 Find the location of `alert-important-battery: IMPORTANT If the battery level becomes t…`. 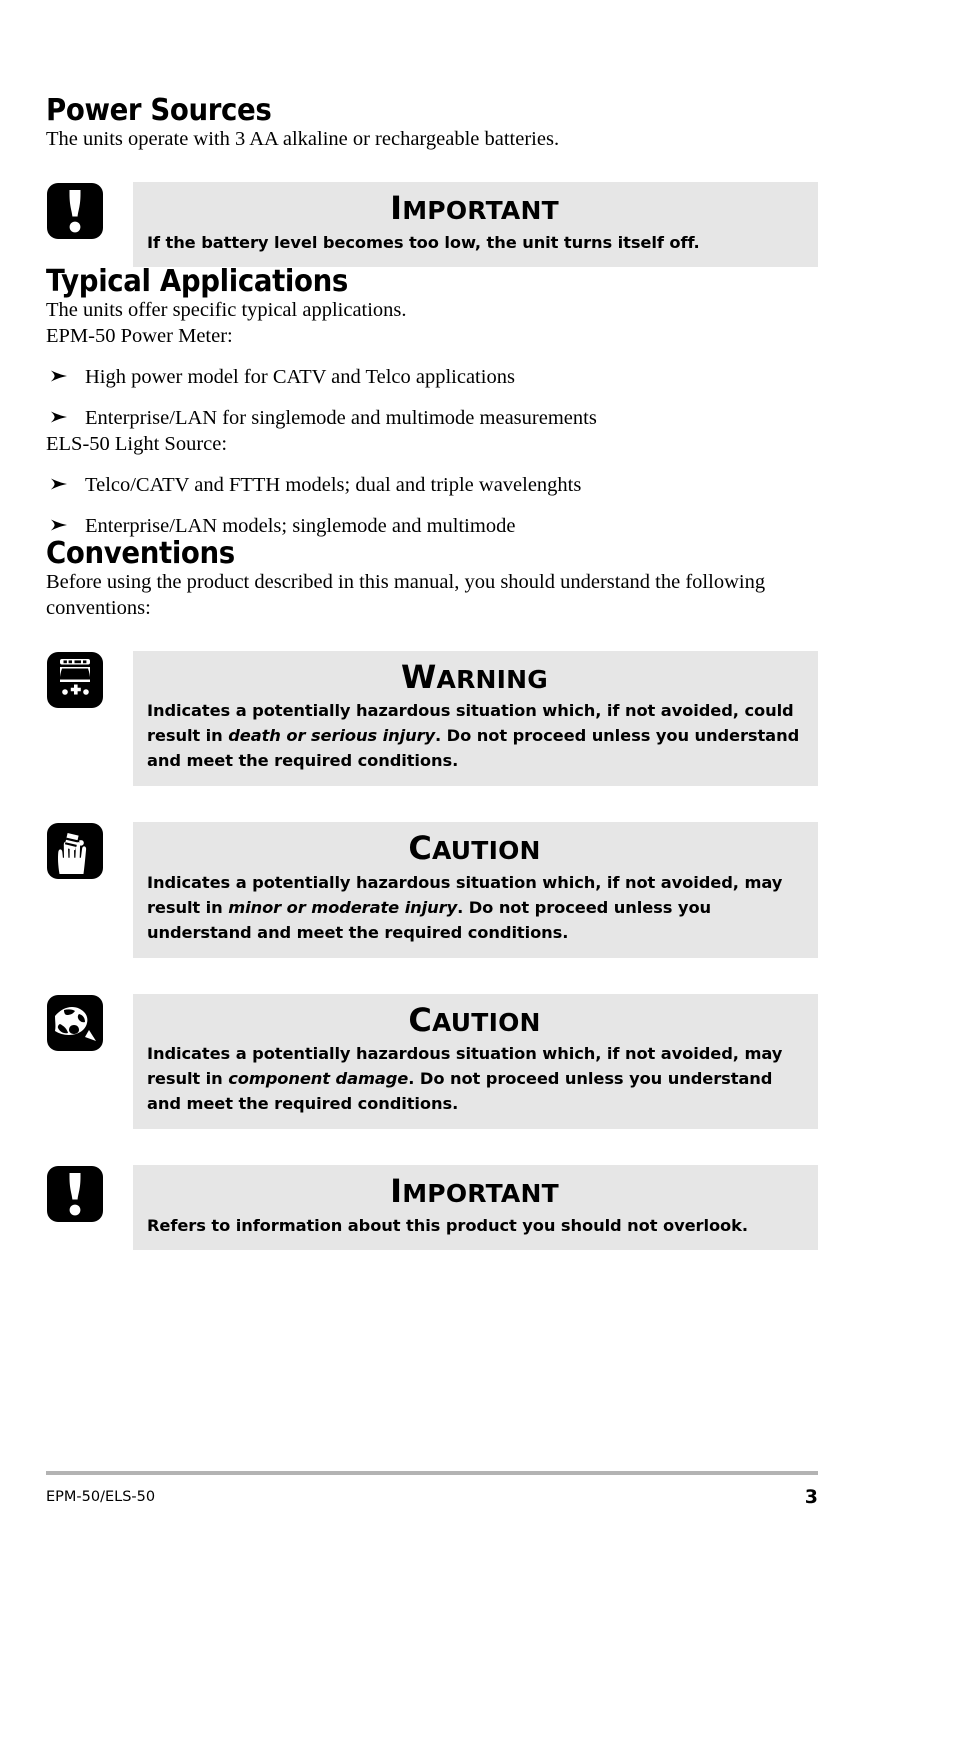

alert-important-battery: IMPORTANT If the battery level becomes t… is located at coordinates (432, 224).